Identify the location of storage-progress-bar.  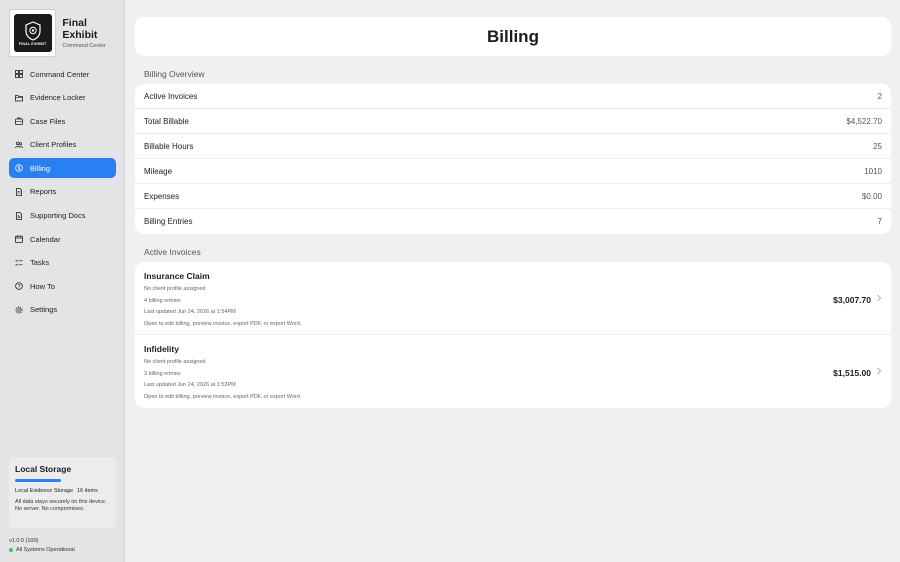
(38, 480).